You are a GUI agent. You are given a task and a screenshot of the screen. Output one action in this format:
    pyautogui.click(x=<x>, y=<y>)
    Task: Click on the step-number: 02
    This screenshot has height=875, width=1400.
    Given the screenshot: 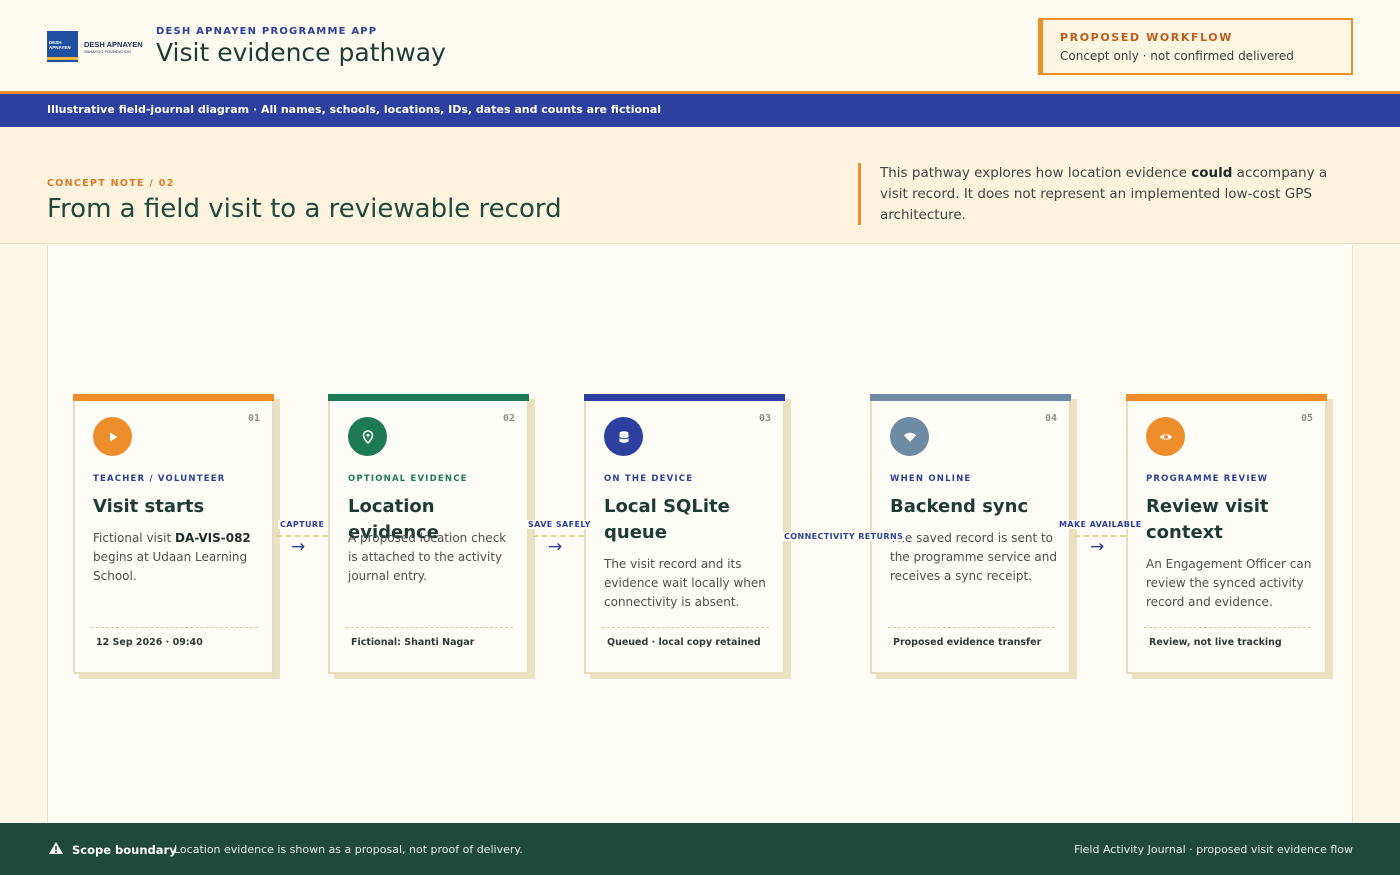 What is the action you would take?
    pyautogui.click(x=508, y=418)
    